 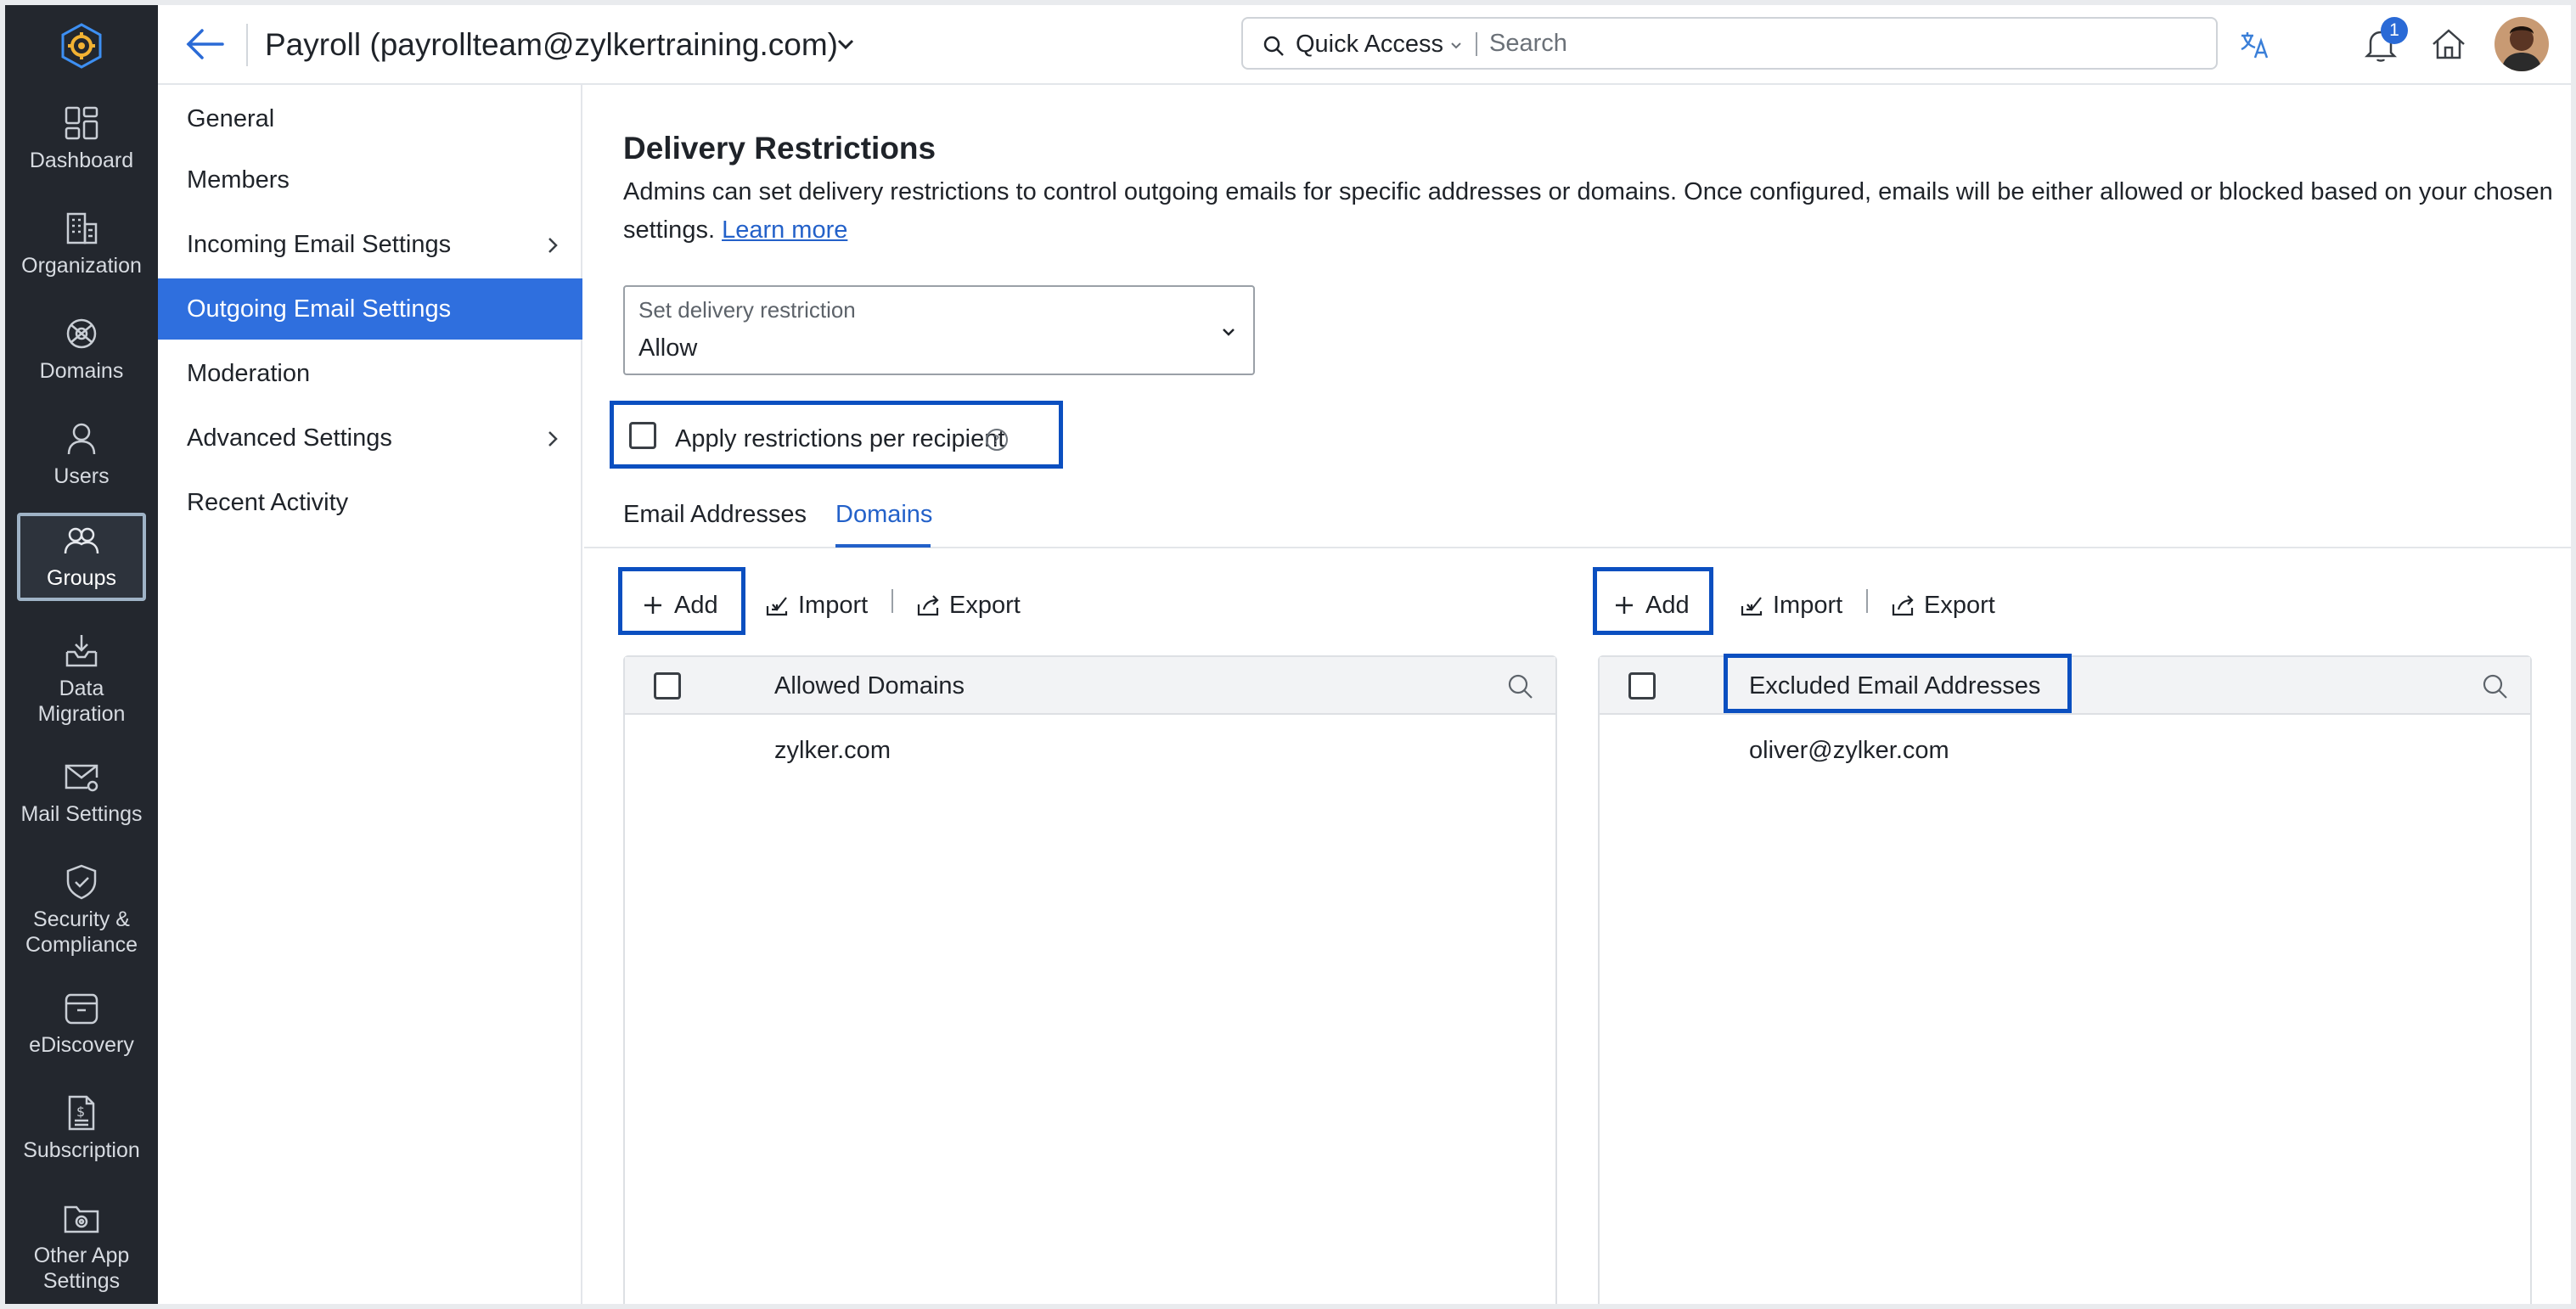 I want to click on notification-badge: 1, so click(x=2394, y=30).